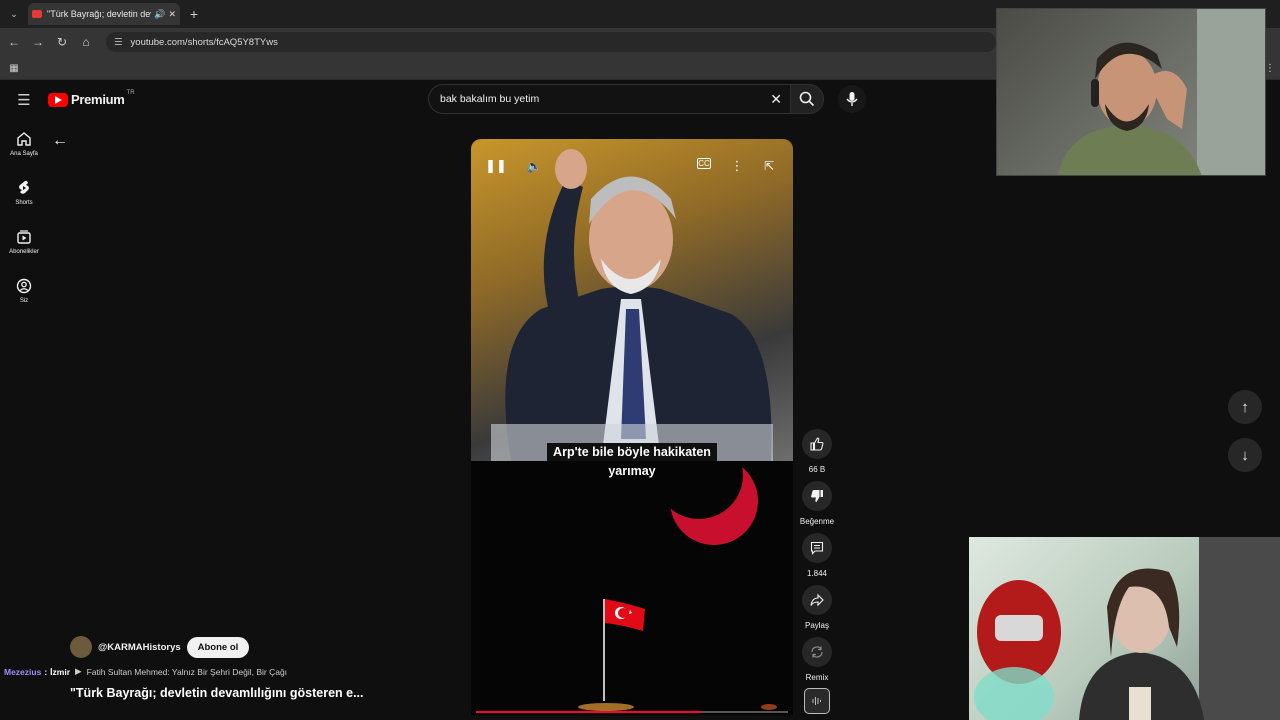 This screenshot has width=1280, height=720. Describe the element at coordinates (551, 42) in the screenshot. I see `address-bar: ☰ youtube.com/shorts/fcAQ5Y8TYws` at that location.